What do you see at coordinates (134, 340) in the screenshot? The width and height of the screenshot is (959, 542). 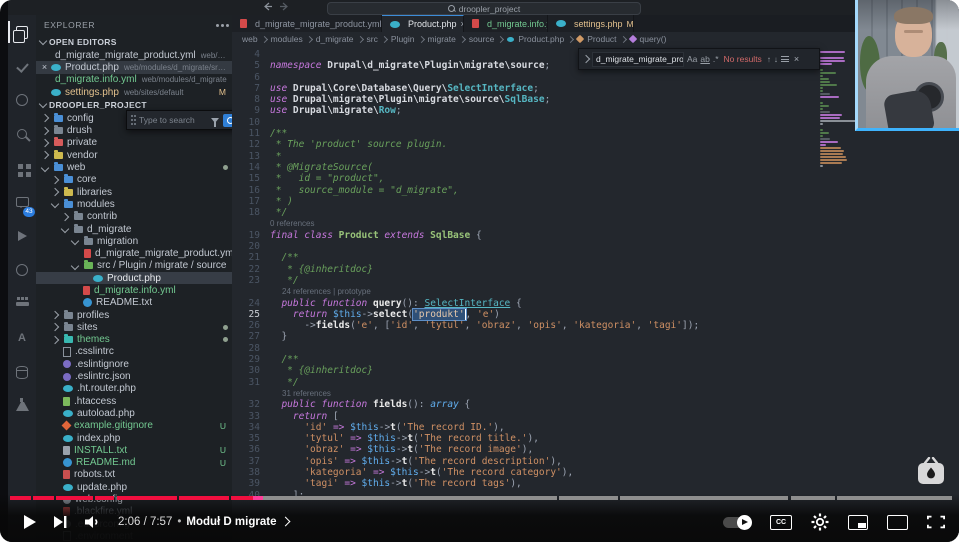 I see `tree-item: themes` at bounding box center [134, 340].